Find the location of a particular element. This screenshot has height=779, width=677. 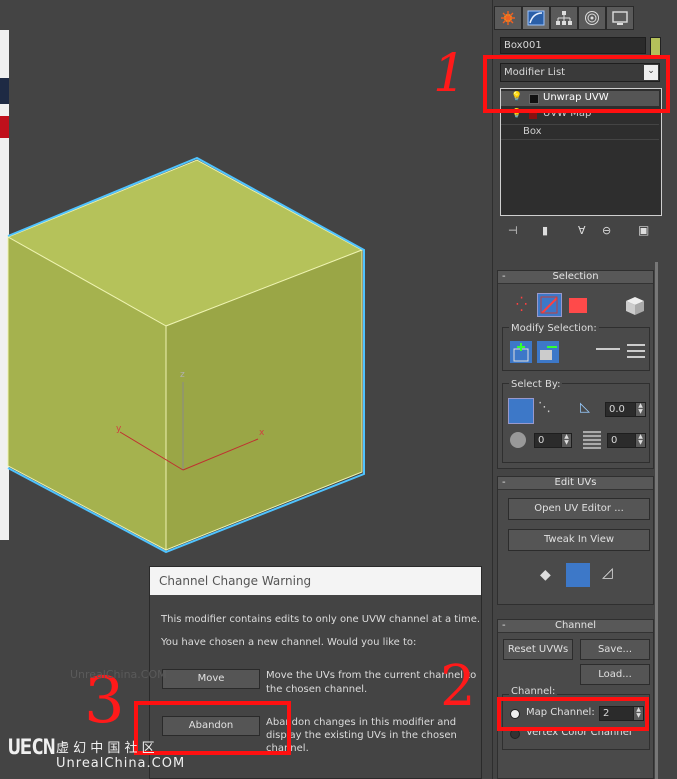

abandon-description-2: display the existing UVs in the chosen is located at coordinates (361, 735).